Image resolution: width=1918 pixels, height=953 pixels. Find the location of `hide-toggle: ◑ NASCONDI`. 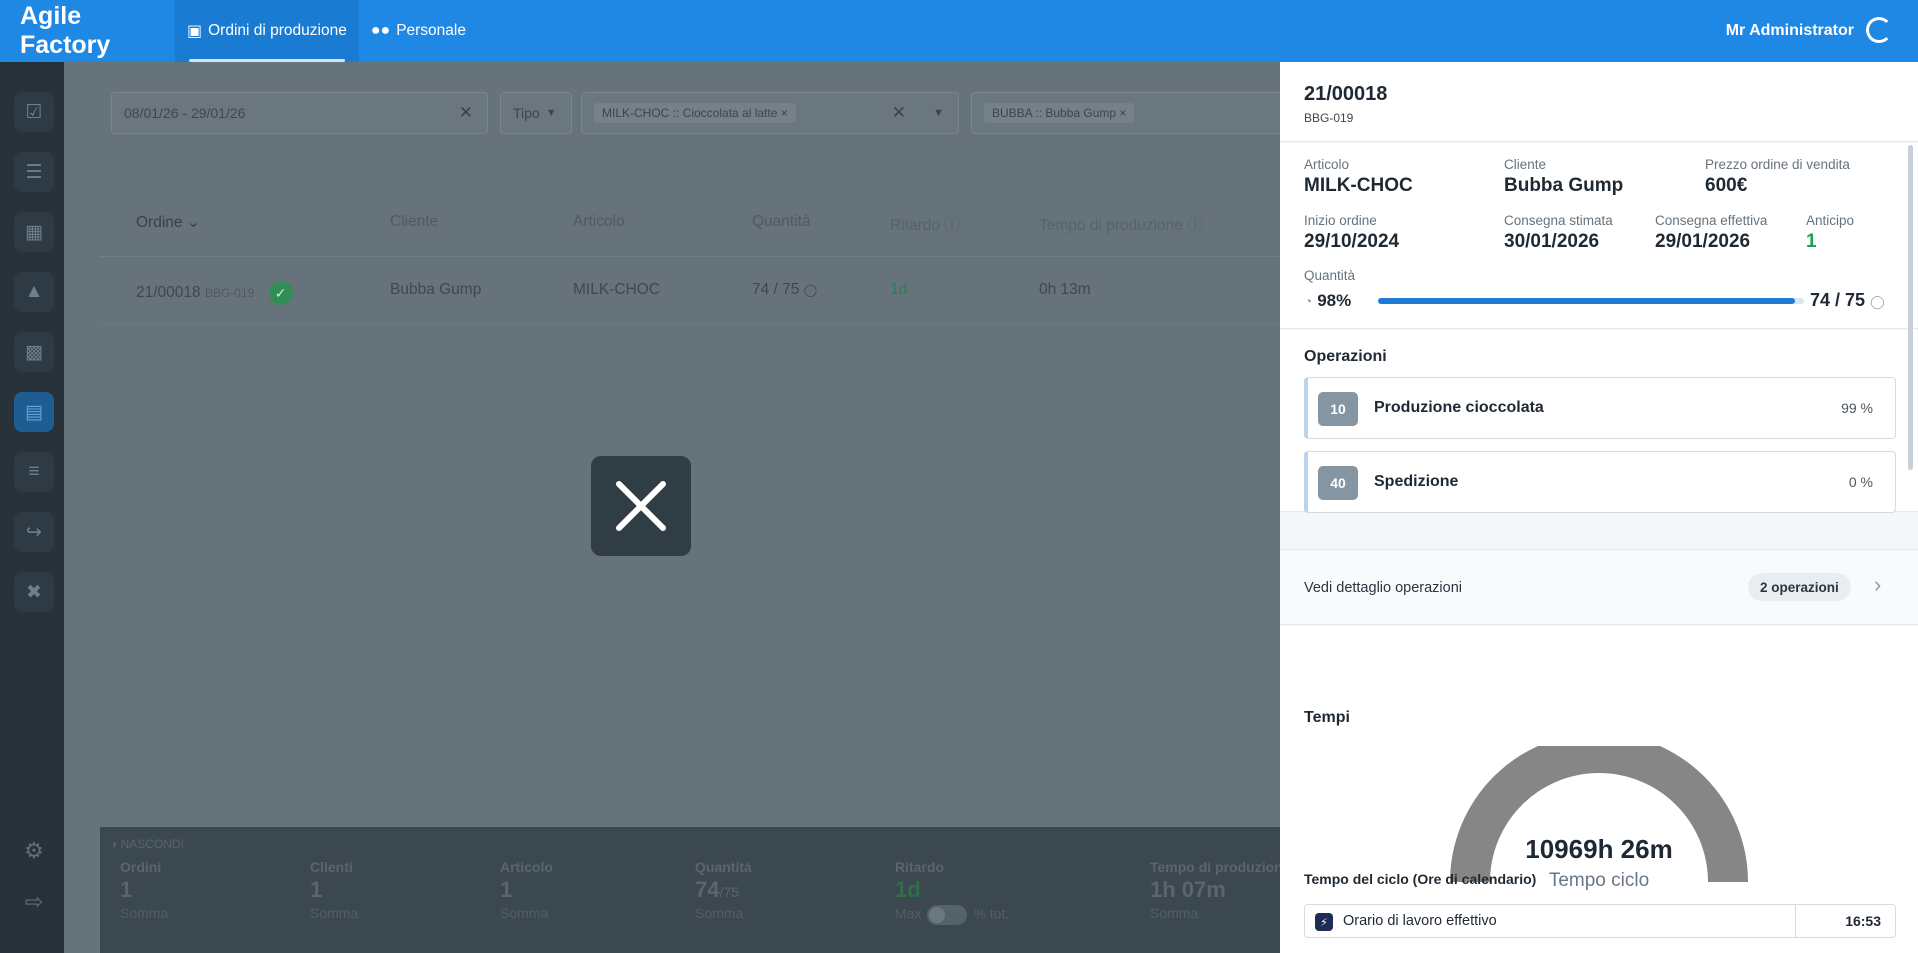

hide-toggle: ◑ NASCONDI is located at coordinates (147, 844).